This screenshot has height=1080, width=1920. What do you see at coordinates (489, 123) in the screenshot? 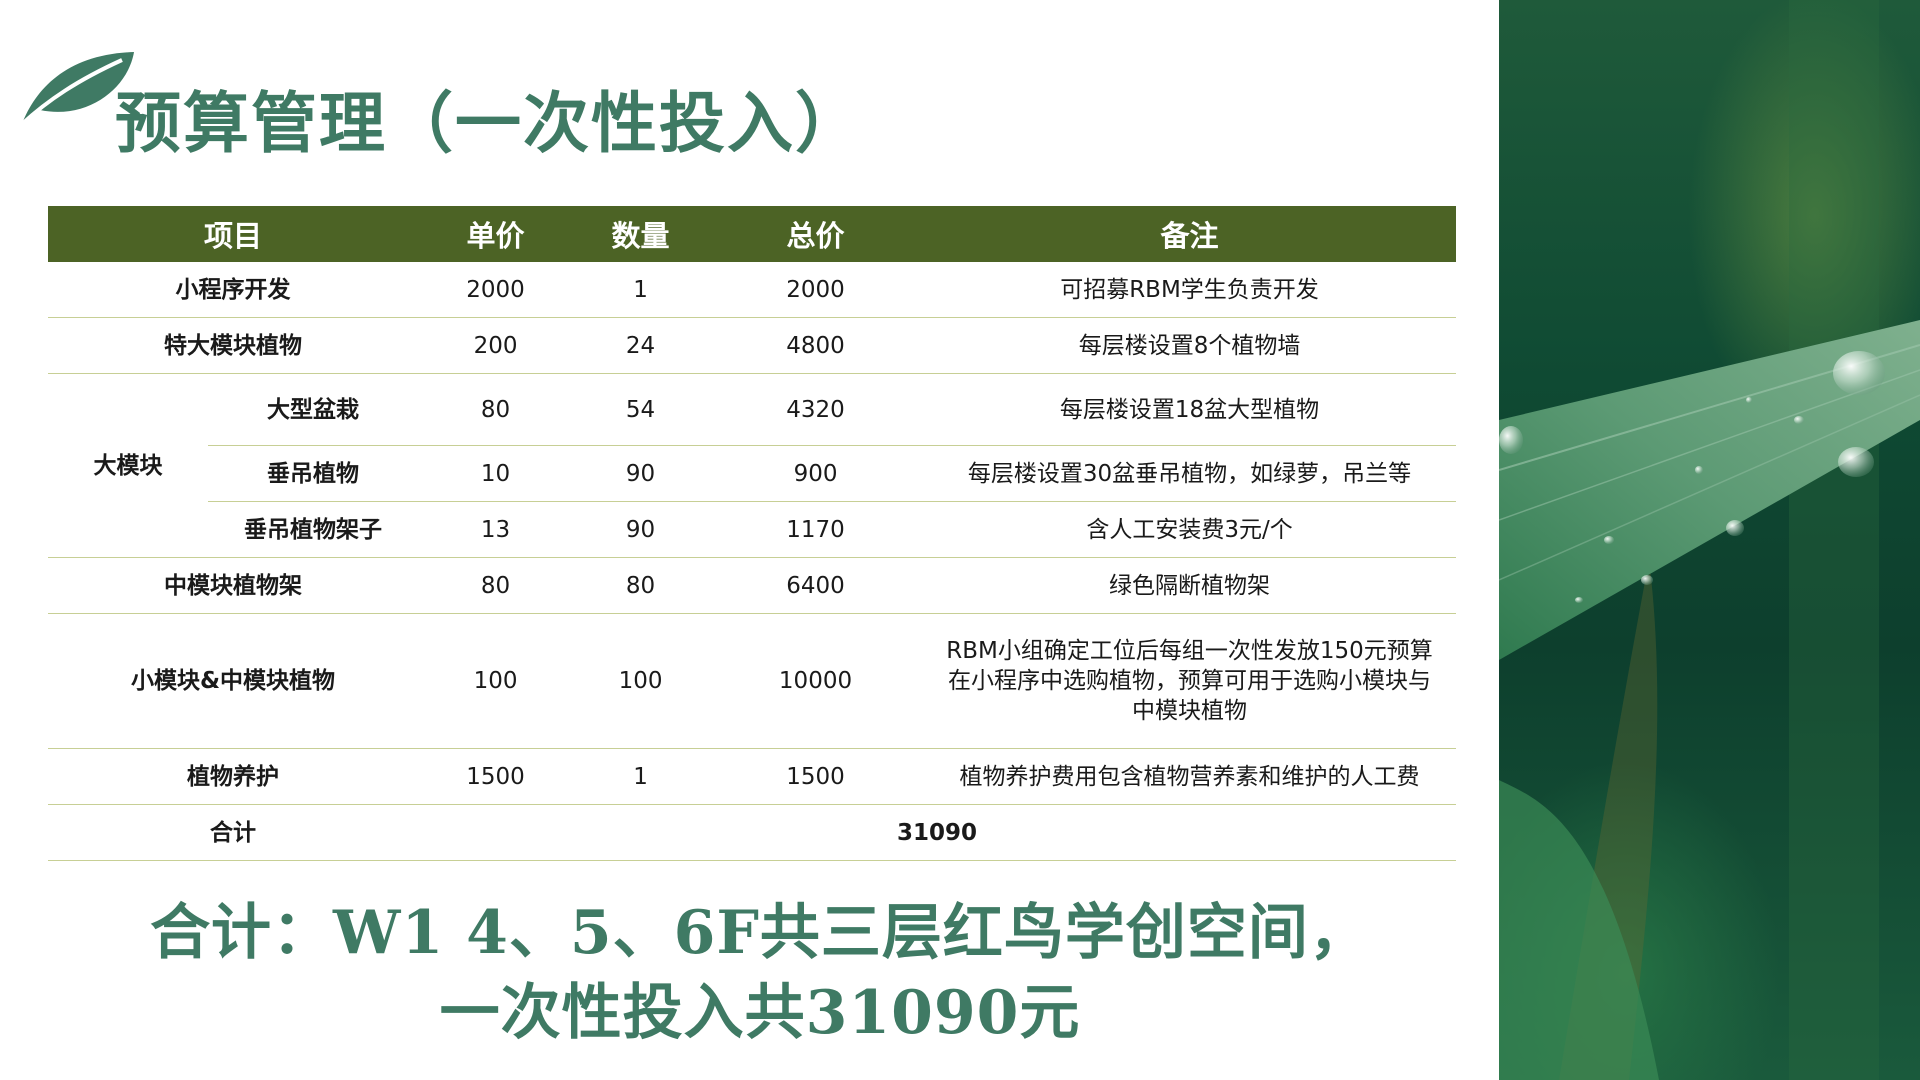
I see `page-title: 预算管理（一次性投入）` at bounding box center [489, 123].